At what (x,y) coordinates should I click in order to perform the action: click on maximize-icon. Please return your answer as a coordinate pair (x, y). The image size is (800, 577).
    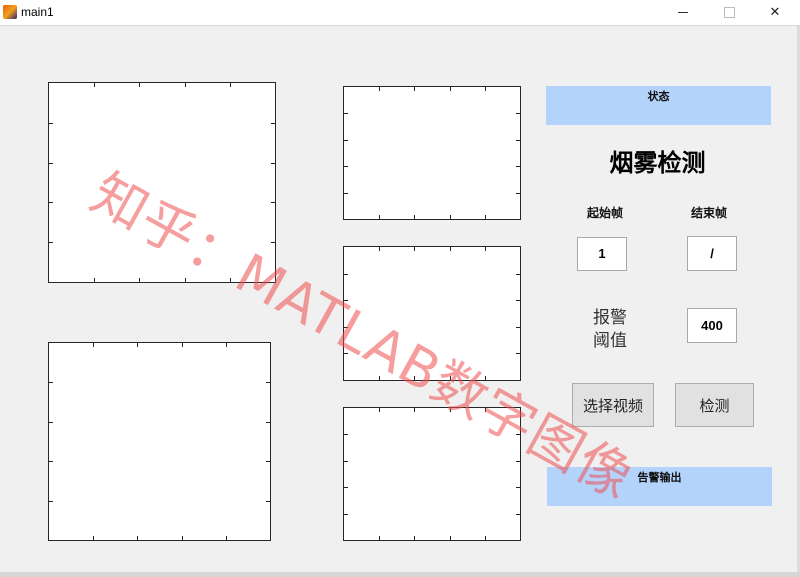
    Looking at the image, I should click on (729, 12).